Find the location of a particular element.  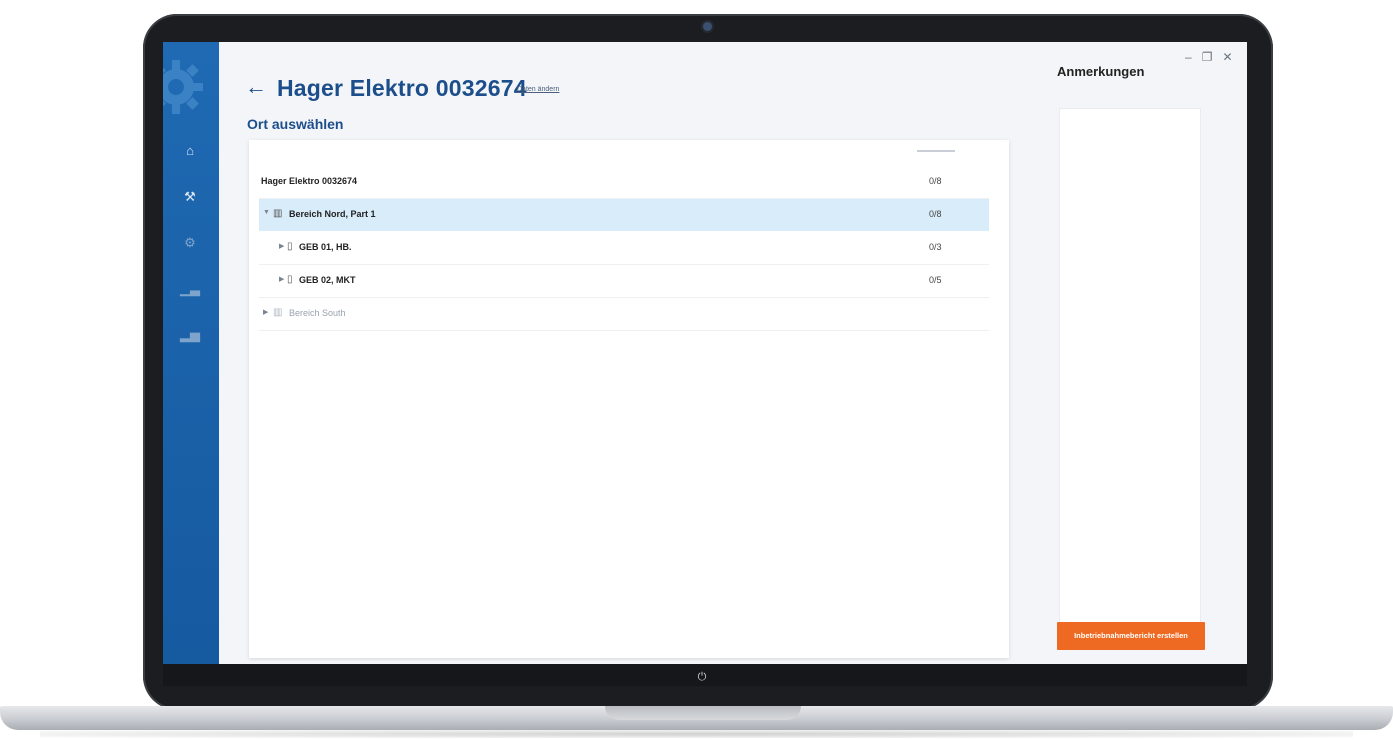

window-controls: – ❐ ✕ is located at coordinates (1214, 57).